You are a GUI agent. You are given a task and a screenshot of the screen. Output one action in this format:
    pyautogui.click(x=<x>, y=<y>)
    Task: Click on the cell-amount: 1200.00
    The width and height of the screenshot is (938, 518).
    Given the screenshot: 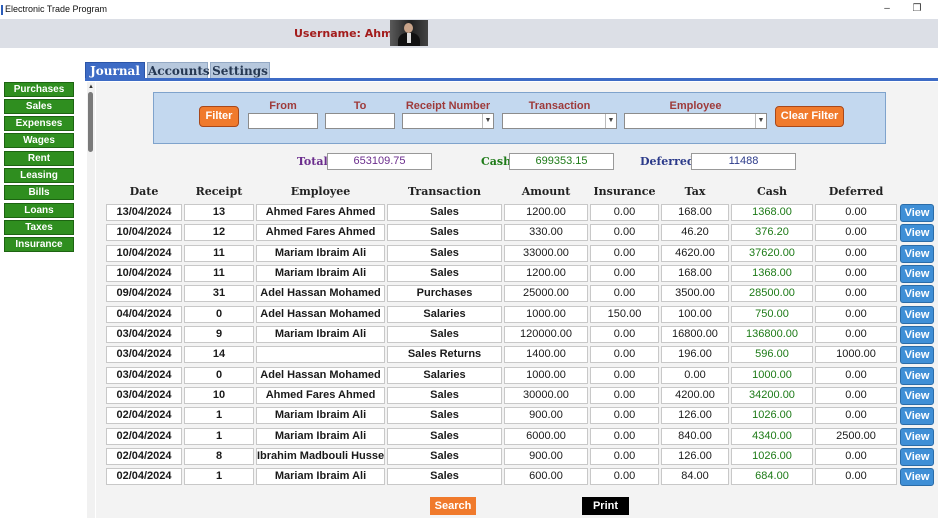 What is the action you would take?
    pyautogui.click(x=546, y=212)
    